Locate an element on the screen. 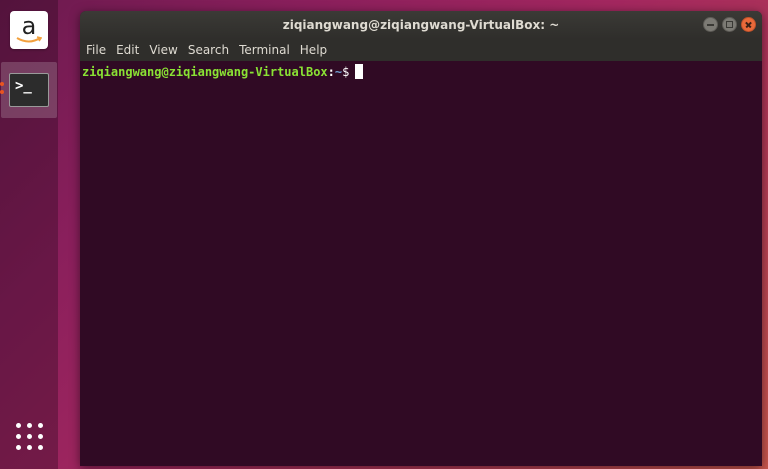  show-applications-icon is located at coordinates (29, 436).